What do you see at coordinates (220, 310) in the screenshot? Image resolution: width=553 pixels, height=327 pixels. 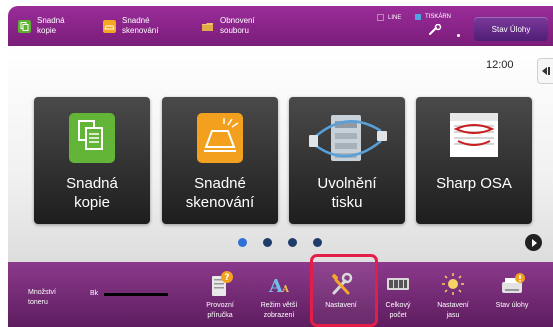 I see `fn-label: Provozní příručka` at bounding box center [220, 310].